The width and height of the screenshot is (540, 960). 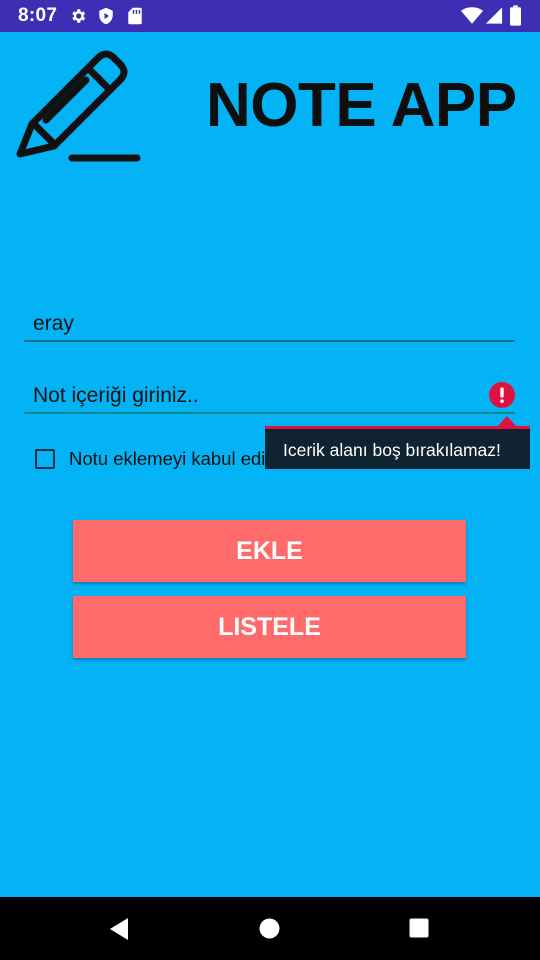 I want to click on app-title: NOTE APP, so click(x=361, y=105).